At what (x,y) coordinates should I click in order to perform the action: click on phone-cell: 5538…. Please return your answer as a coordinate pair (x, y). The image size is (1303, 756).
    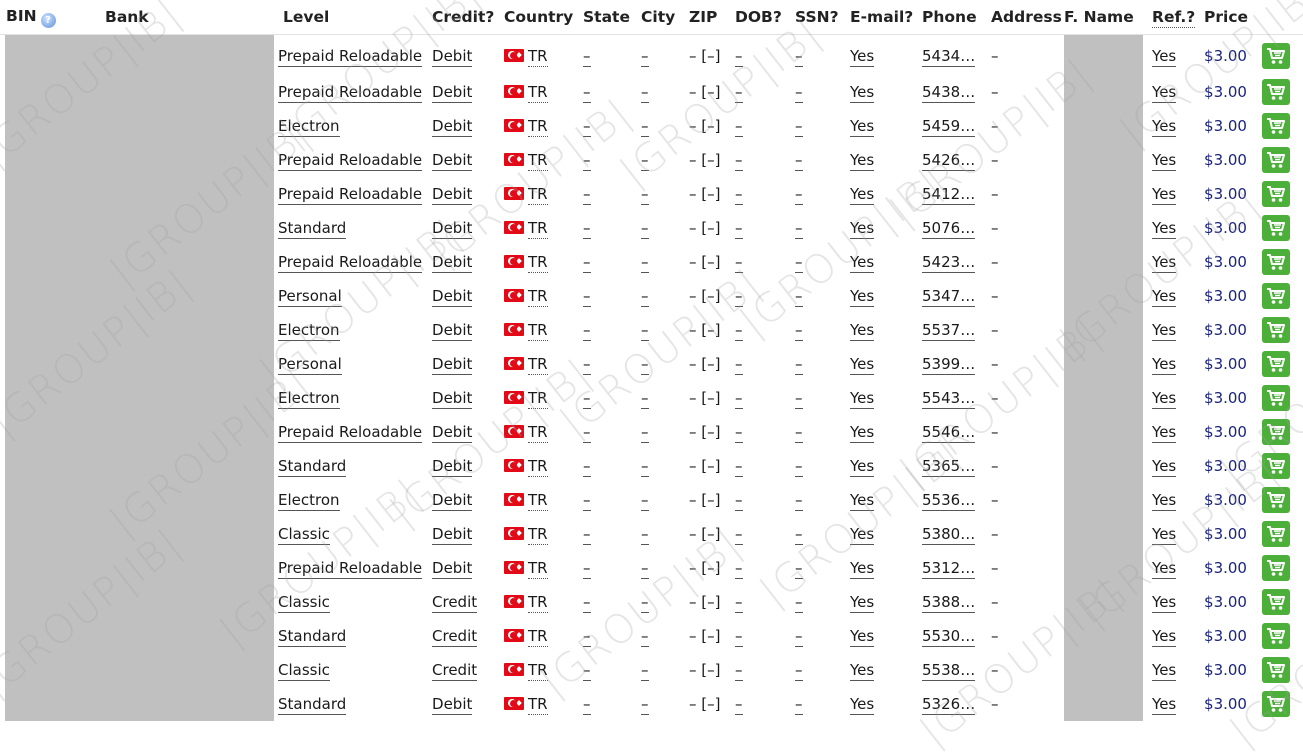
    Looking at the image, I should click on (956, 670).